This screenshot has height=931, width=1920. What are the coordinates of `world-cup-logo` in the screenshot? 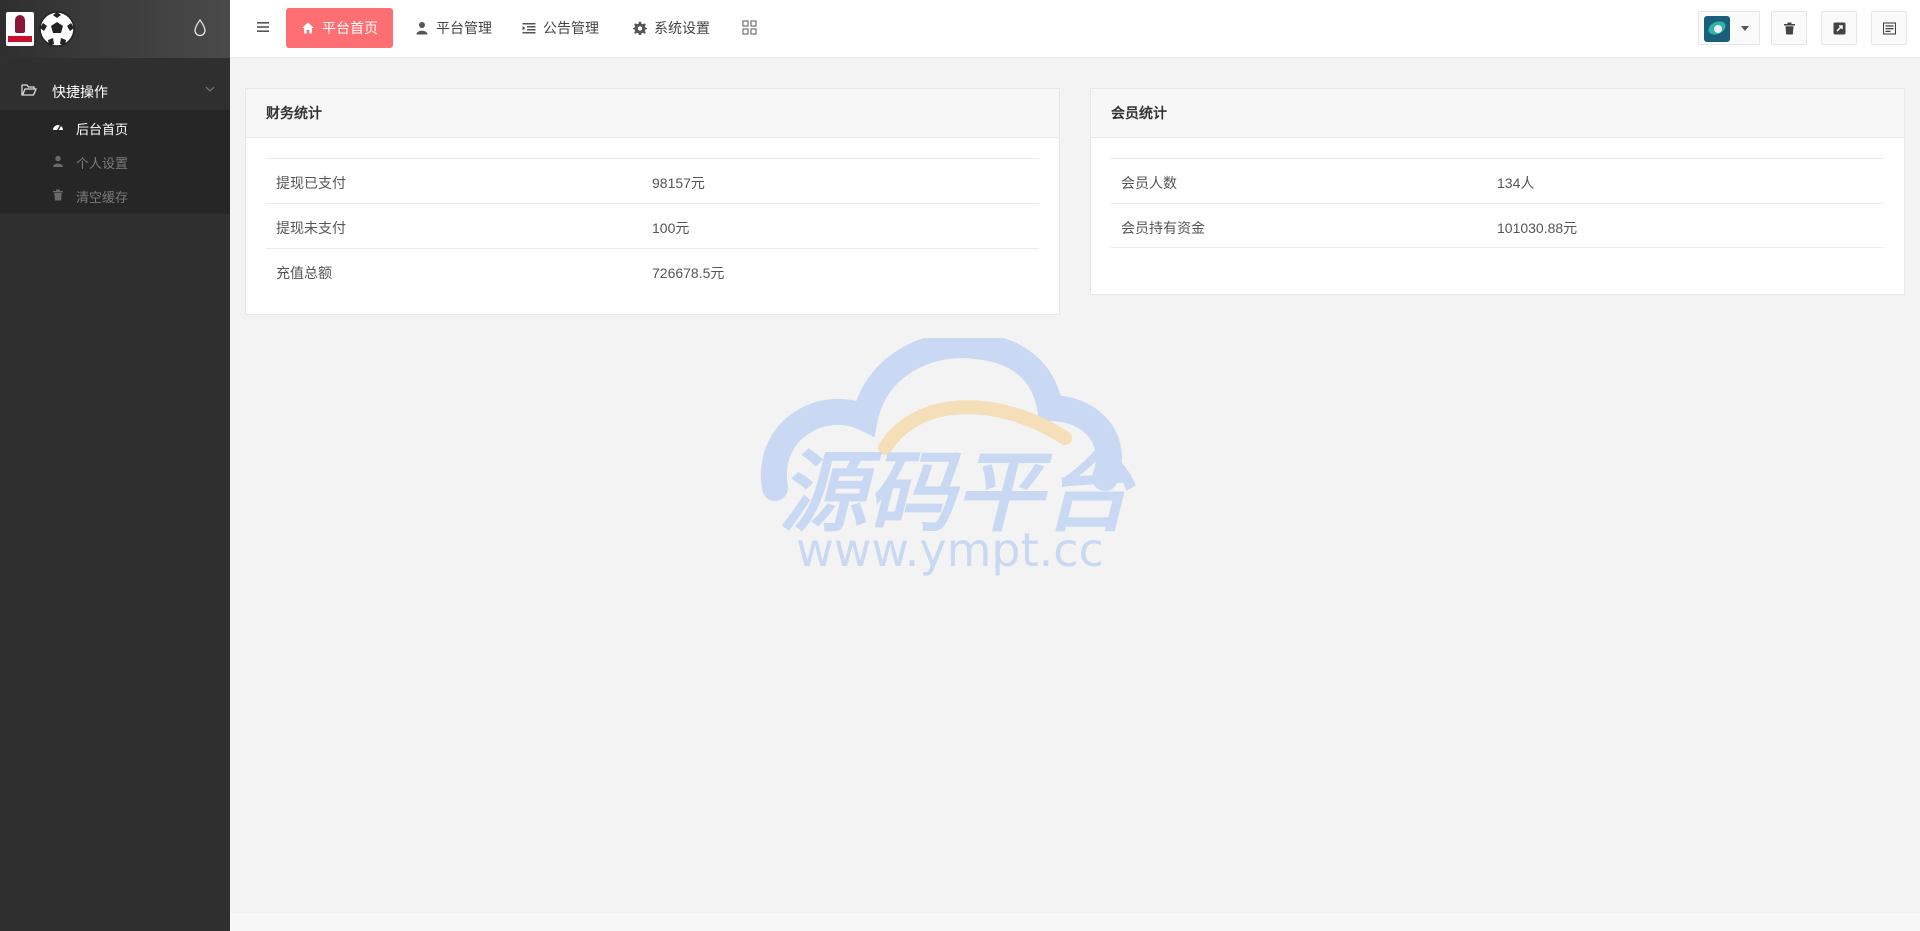 It's located at (20, 29).